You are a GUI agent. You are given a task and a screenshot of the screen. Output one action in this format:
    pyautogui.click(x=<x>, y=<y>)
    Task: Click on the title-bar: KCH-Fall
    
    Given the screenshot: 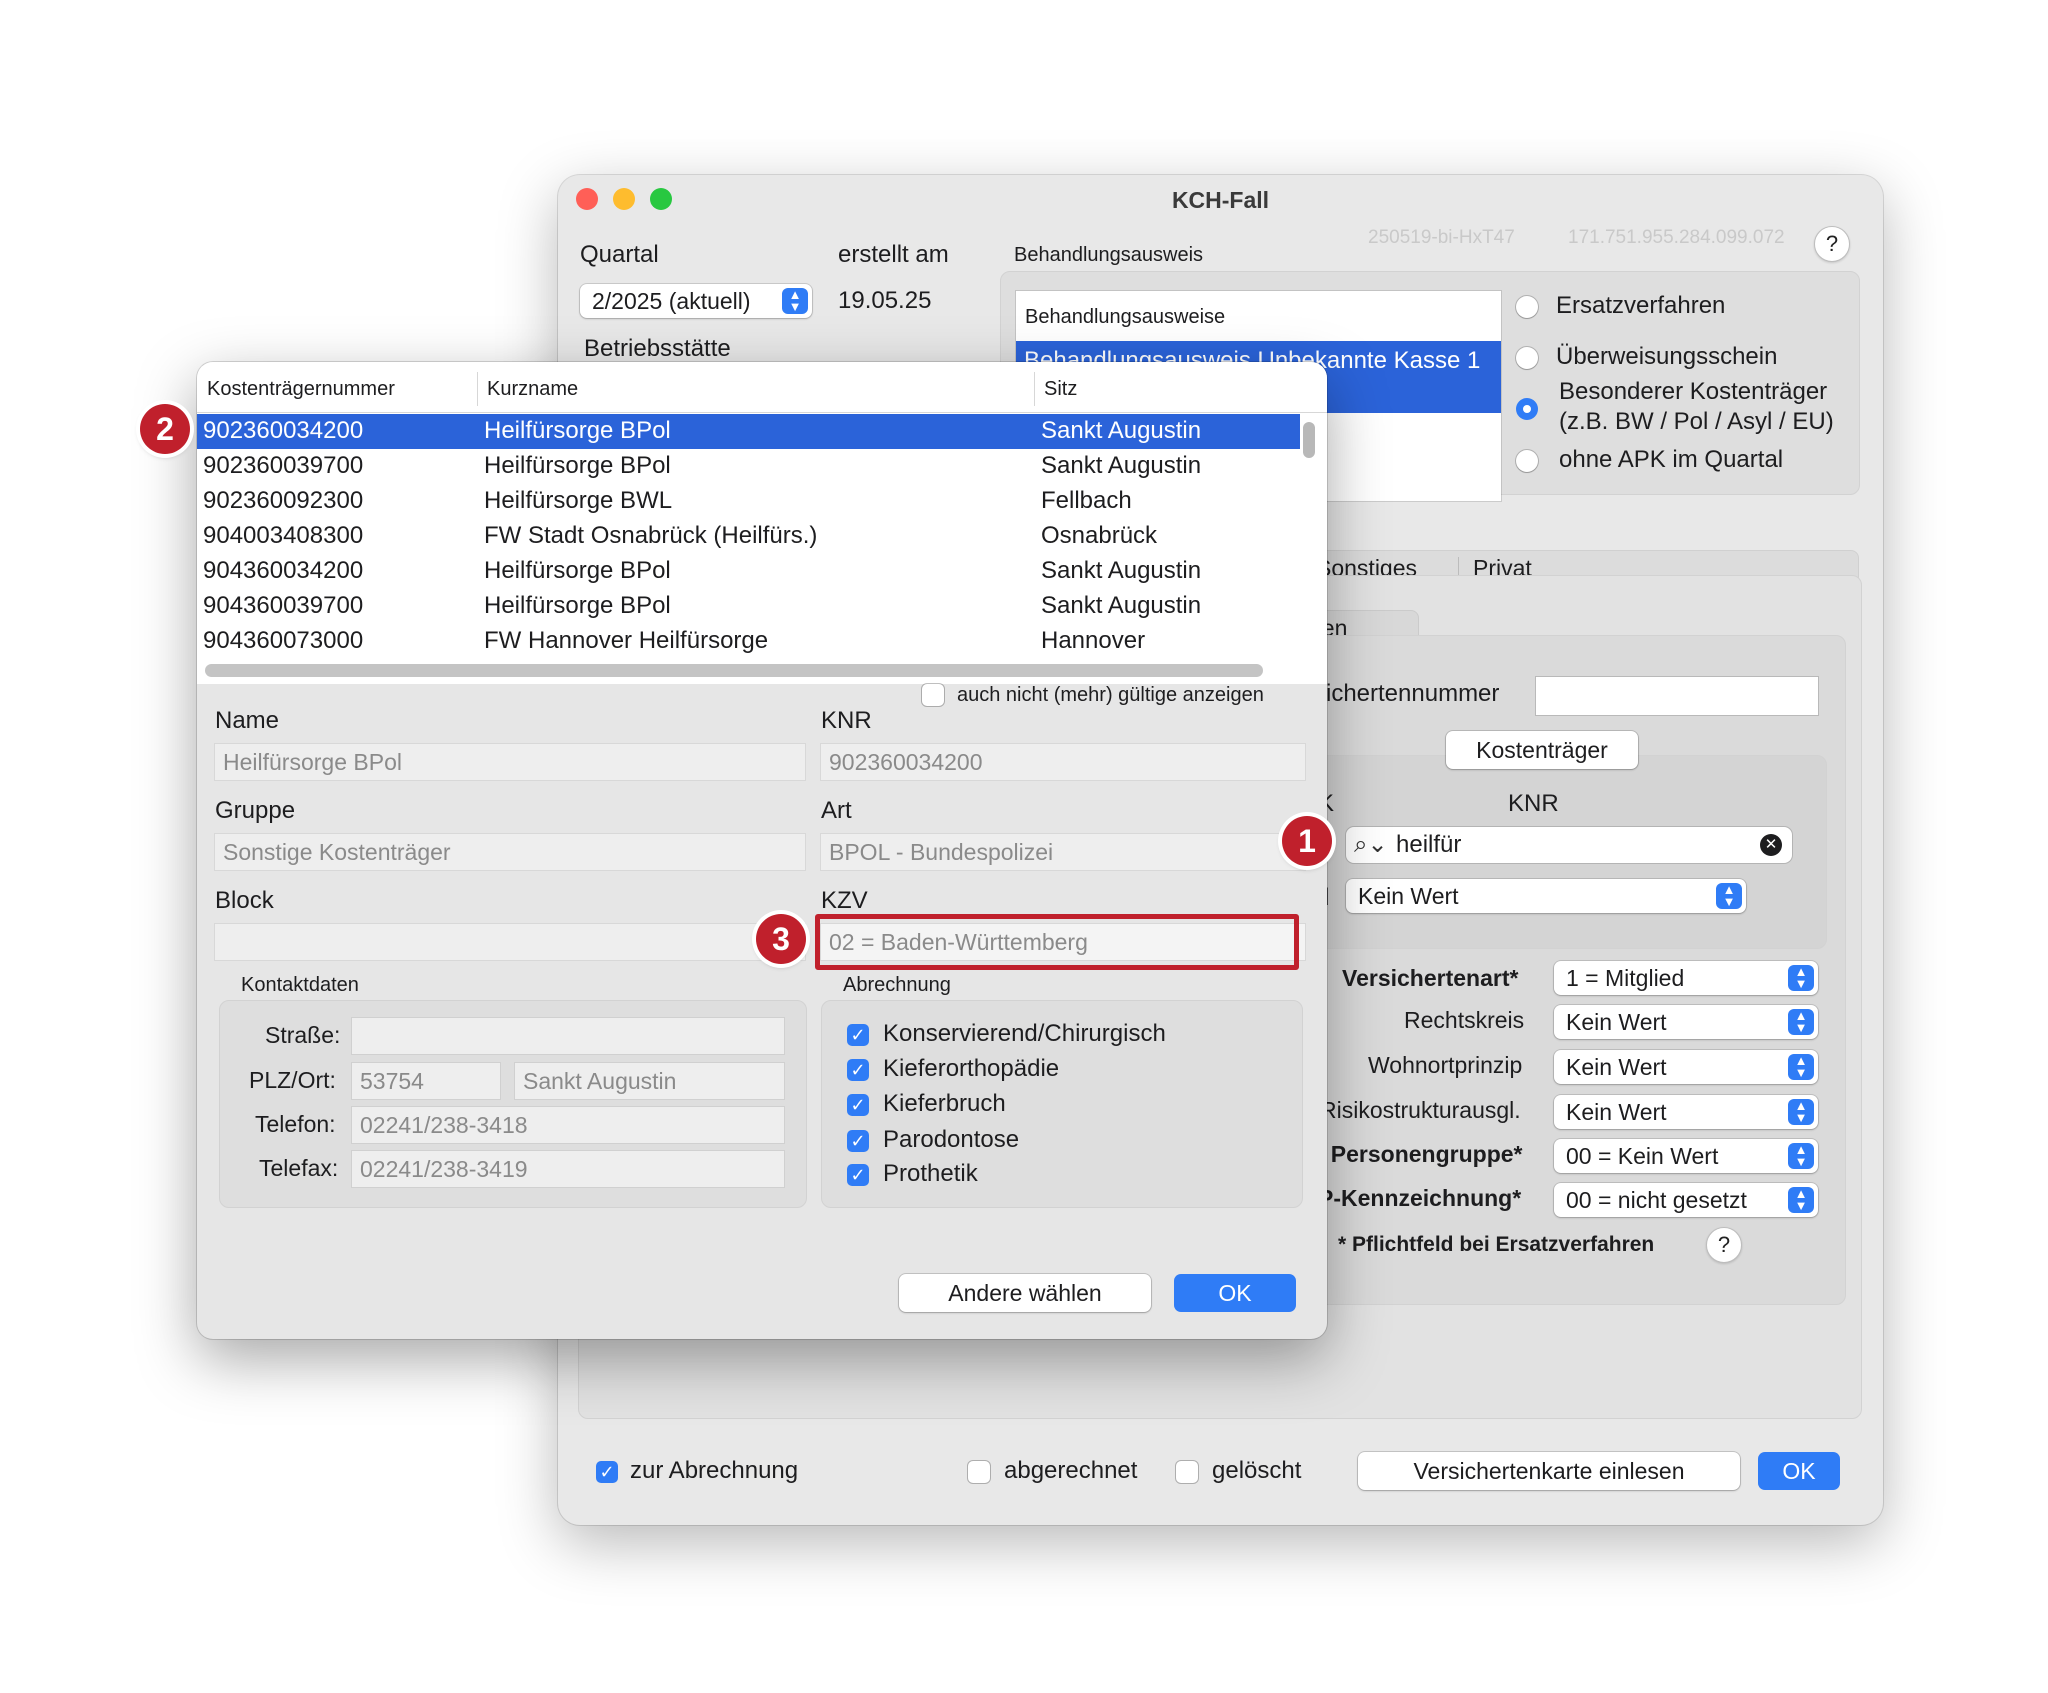 What is the action you would take?
    pyautogui.click(x=1220, y=200)
    